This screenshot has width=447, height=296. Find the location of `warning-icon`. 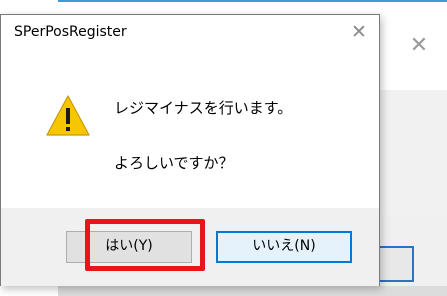

warning-icon is located at coordinates (68, 115).